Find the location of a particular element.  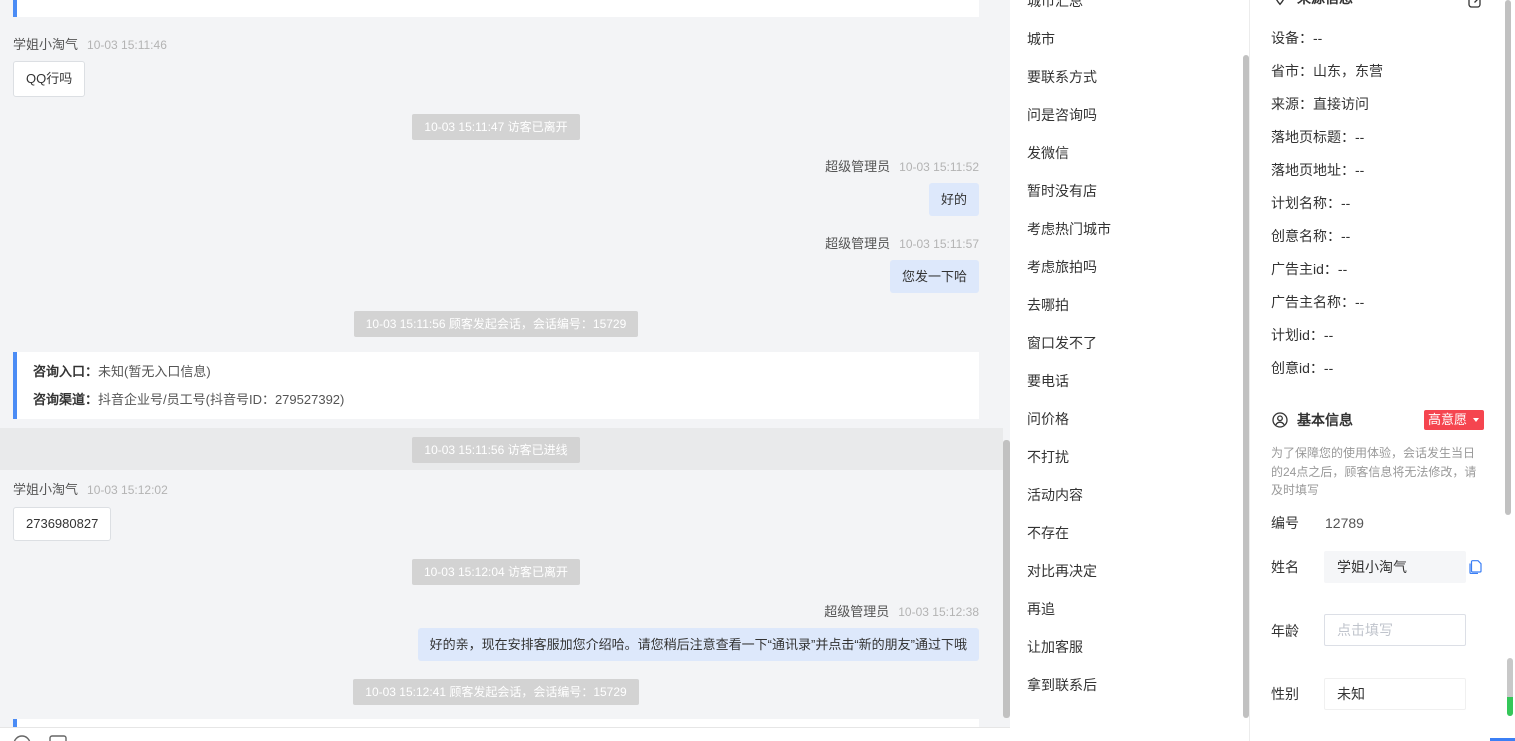

quick-reply-item: 拿到联系后 is located at coordinates (1125, 685).